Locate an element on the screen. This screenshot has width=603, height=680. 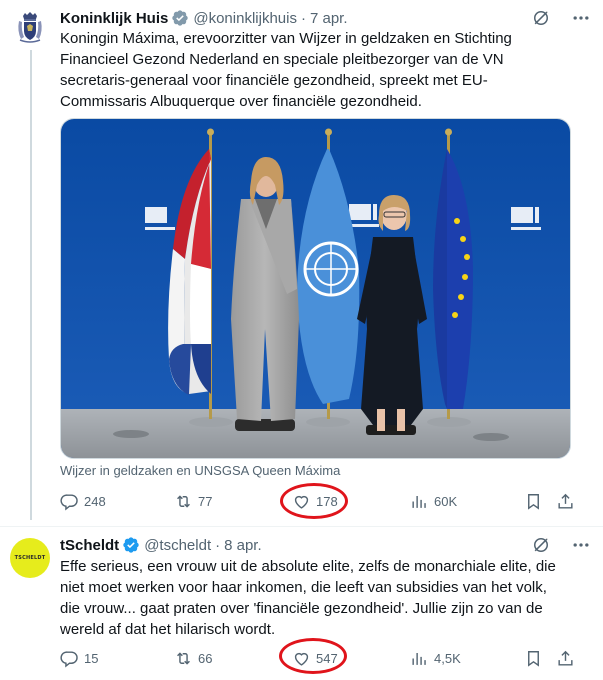
reply-count: 248 is located at coordinates (95, 501).